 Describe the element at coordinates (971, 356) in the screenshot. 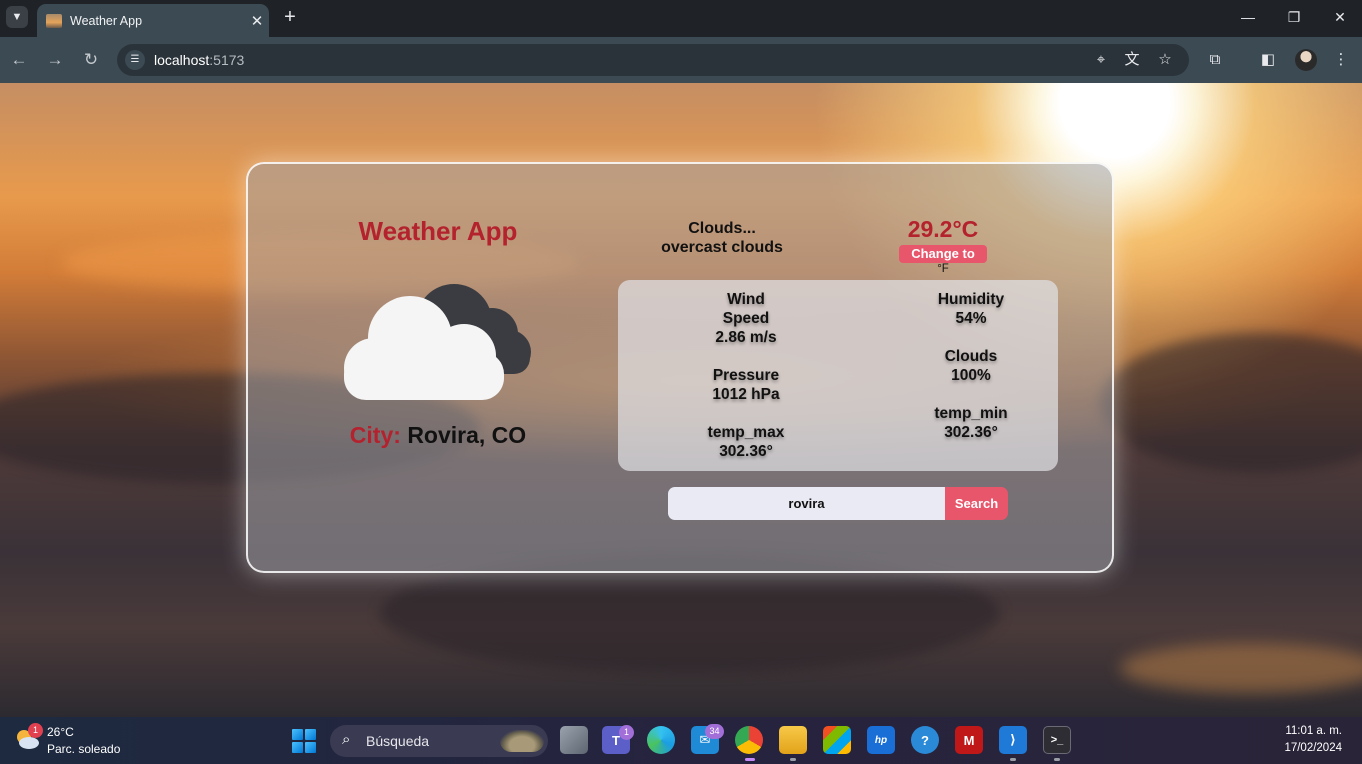

I see `clouds-label: Clouds` at that location.